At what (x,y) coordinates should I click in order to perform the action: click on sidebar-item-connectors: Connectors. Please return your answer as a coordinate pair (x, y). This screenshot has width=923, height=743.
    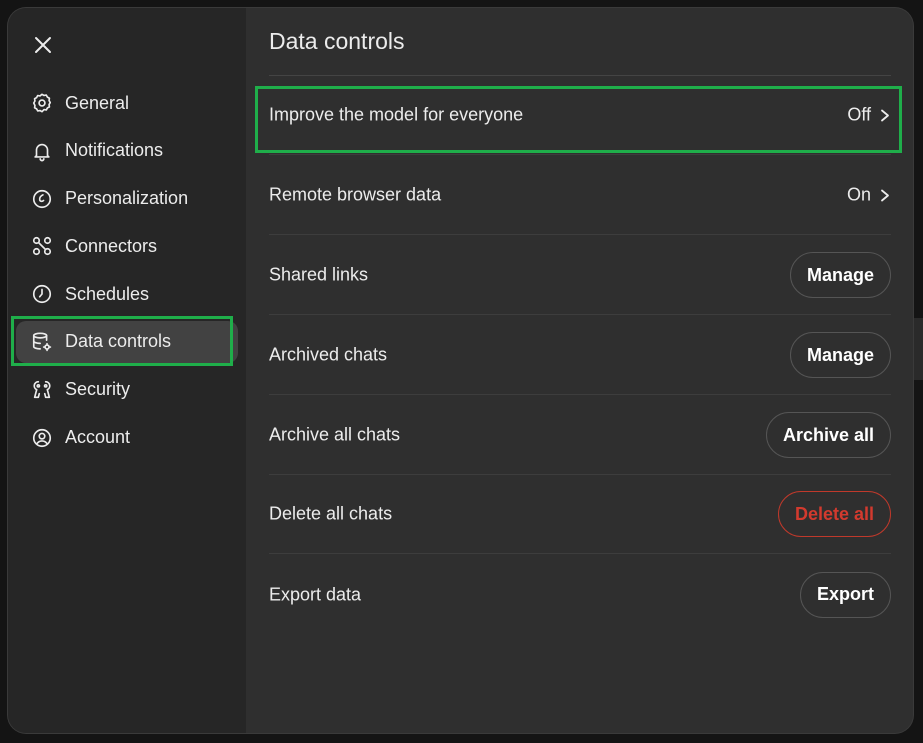
    Looking at the image, I should click on (127, 246).